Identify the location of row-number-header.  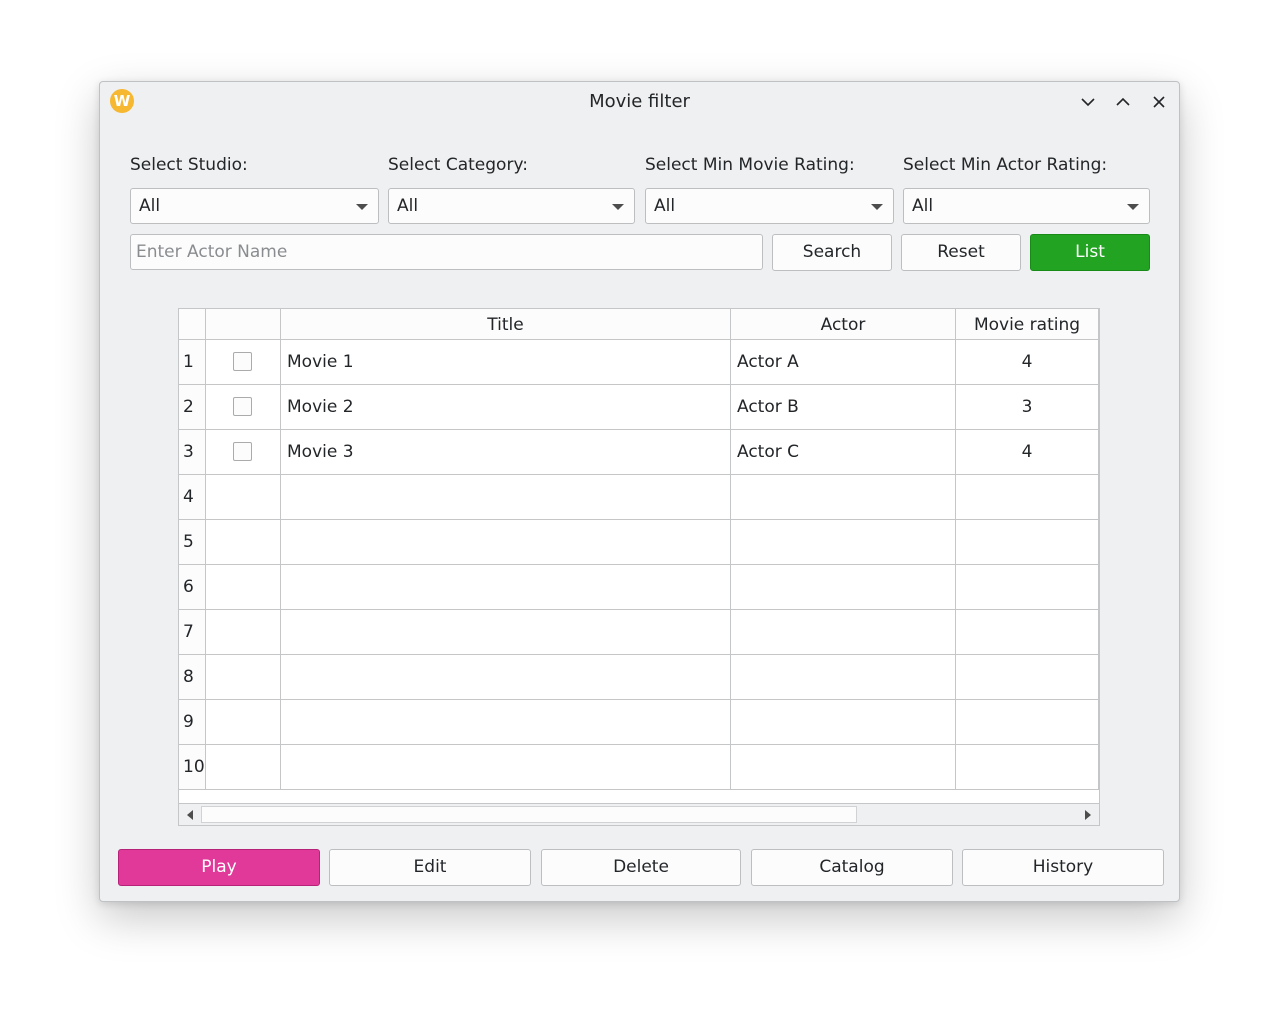
(192, 324).